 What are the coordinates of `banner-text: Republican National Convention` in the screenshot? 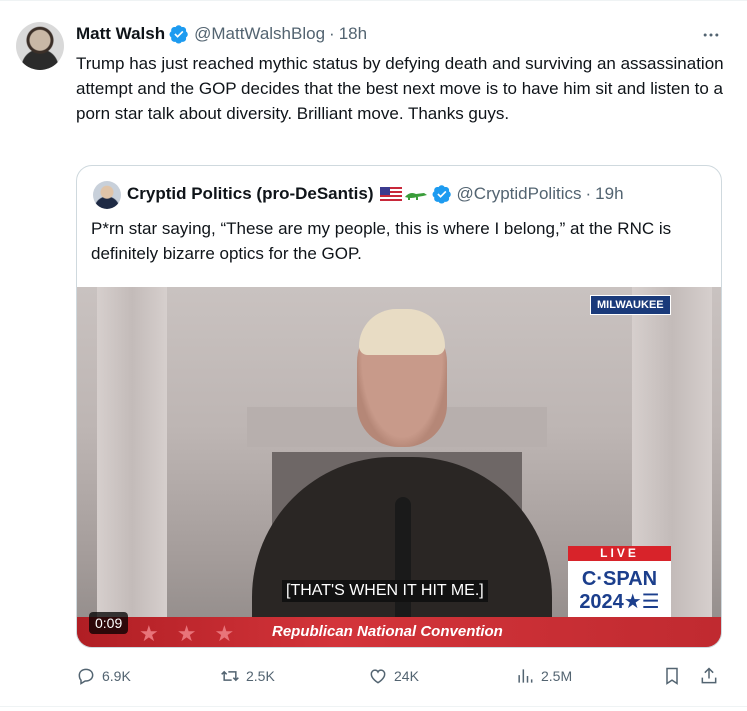 It's located at (387, 631).